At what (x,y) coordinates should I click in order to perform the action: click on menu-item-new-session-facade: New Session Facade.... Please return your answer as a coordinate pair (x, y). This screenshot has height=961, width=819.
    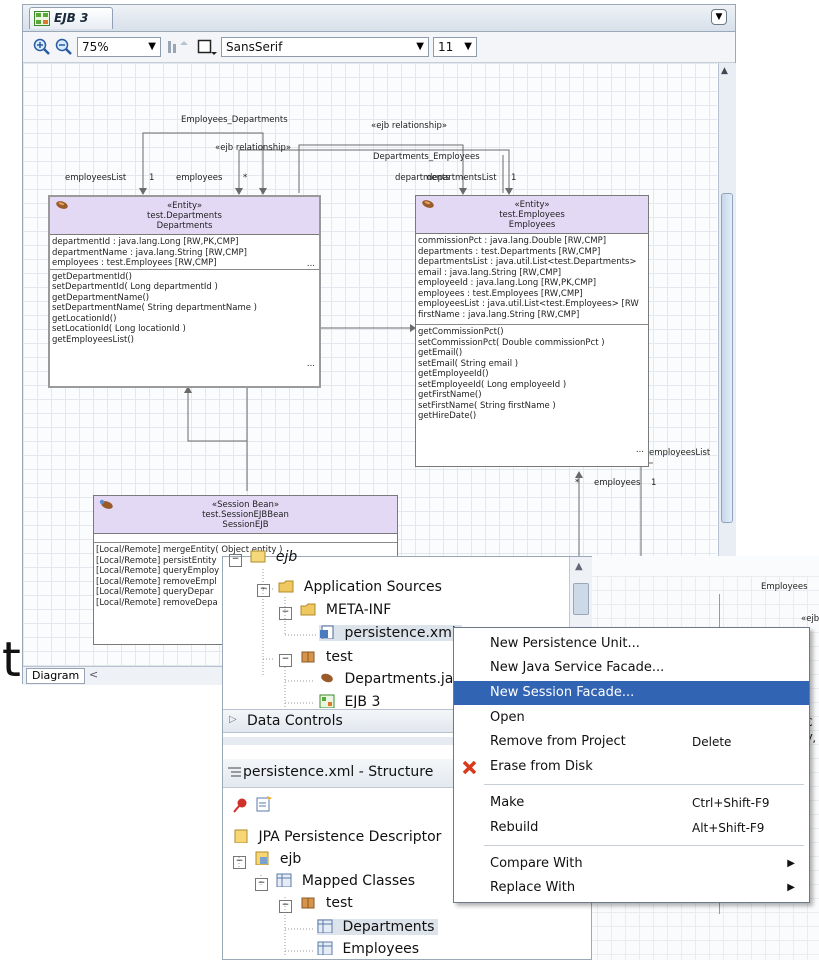
    Looking at the image, I should click on (631, 693).